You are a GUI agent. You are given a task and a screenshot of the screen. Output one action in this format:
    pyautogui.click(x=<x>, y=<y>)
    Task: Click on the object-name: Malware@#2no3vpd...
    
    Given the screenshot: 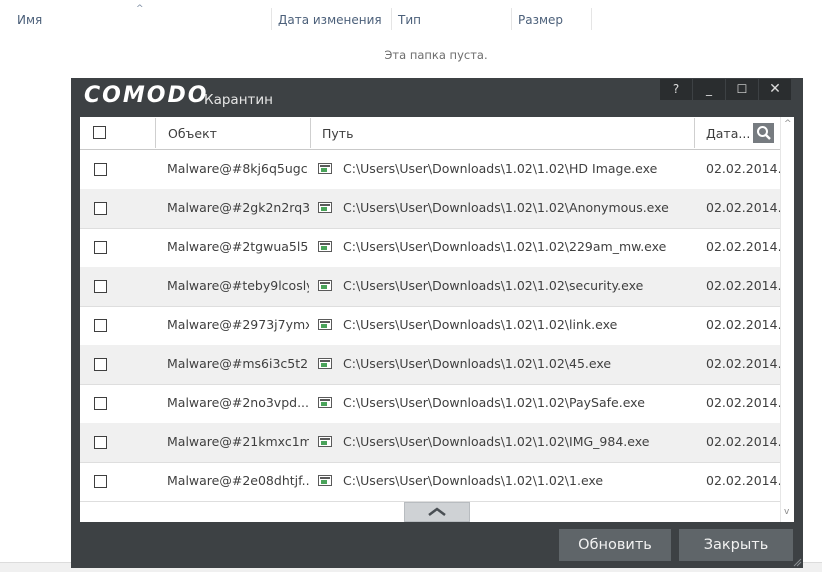 What is the action you would take?
    pyautogui.click(x=238, y=402)
    